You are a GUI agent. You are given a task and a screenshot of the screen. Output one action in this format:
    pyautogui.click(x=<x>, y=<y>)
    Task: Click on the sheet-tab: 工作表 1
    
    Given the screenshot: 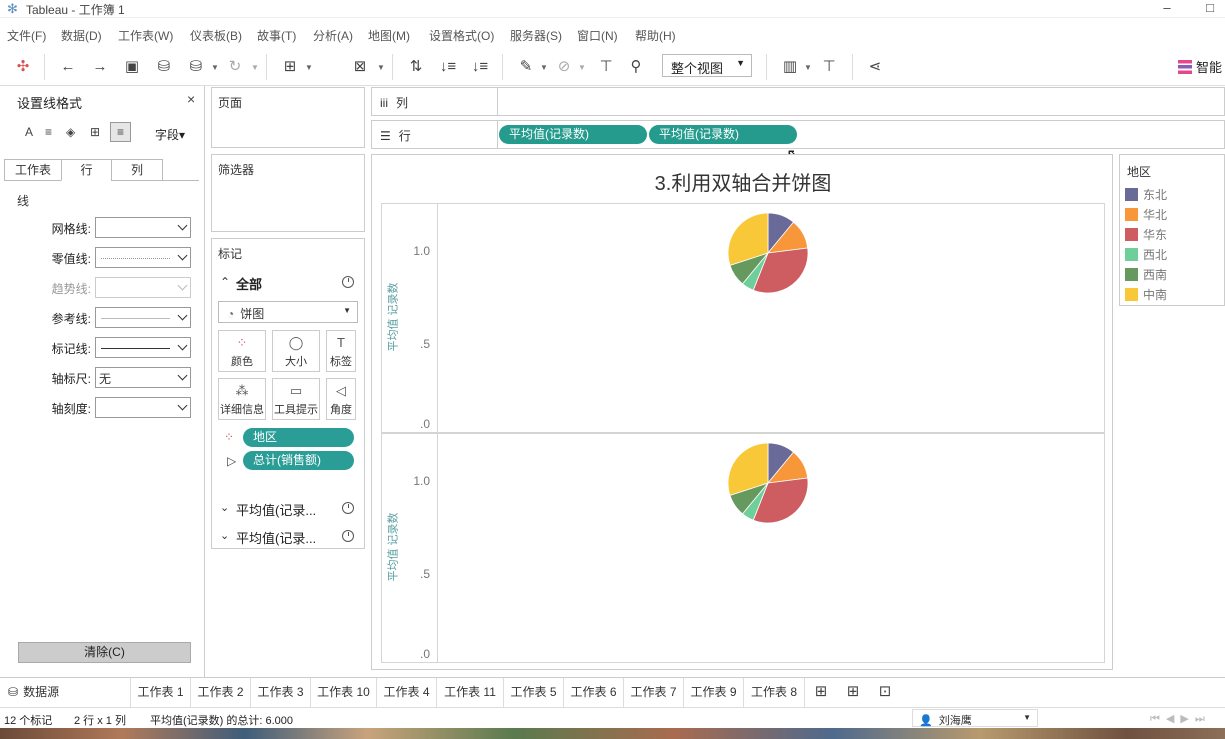 What is the action you would take?
    pyautogui.click(x=160, y=692)
    